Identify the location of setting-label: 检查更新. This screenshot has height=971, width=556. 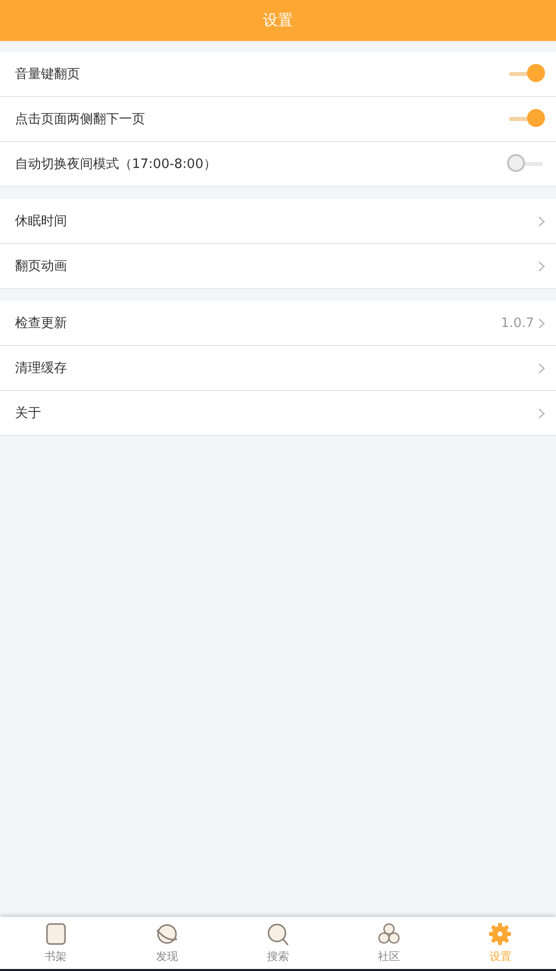
(41, 323).